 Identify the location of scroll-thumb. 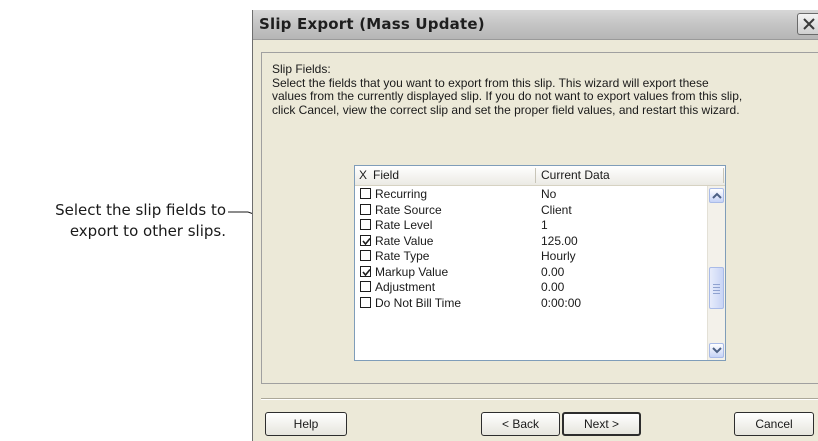
(716, 288).